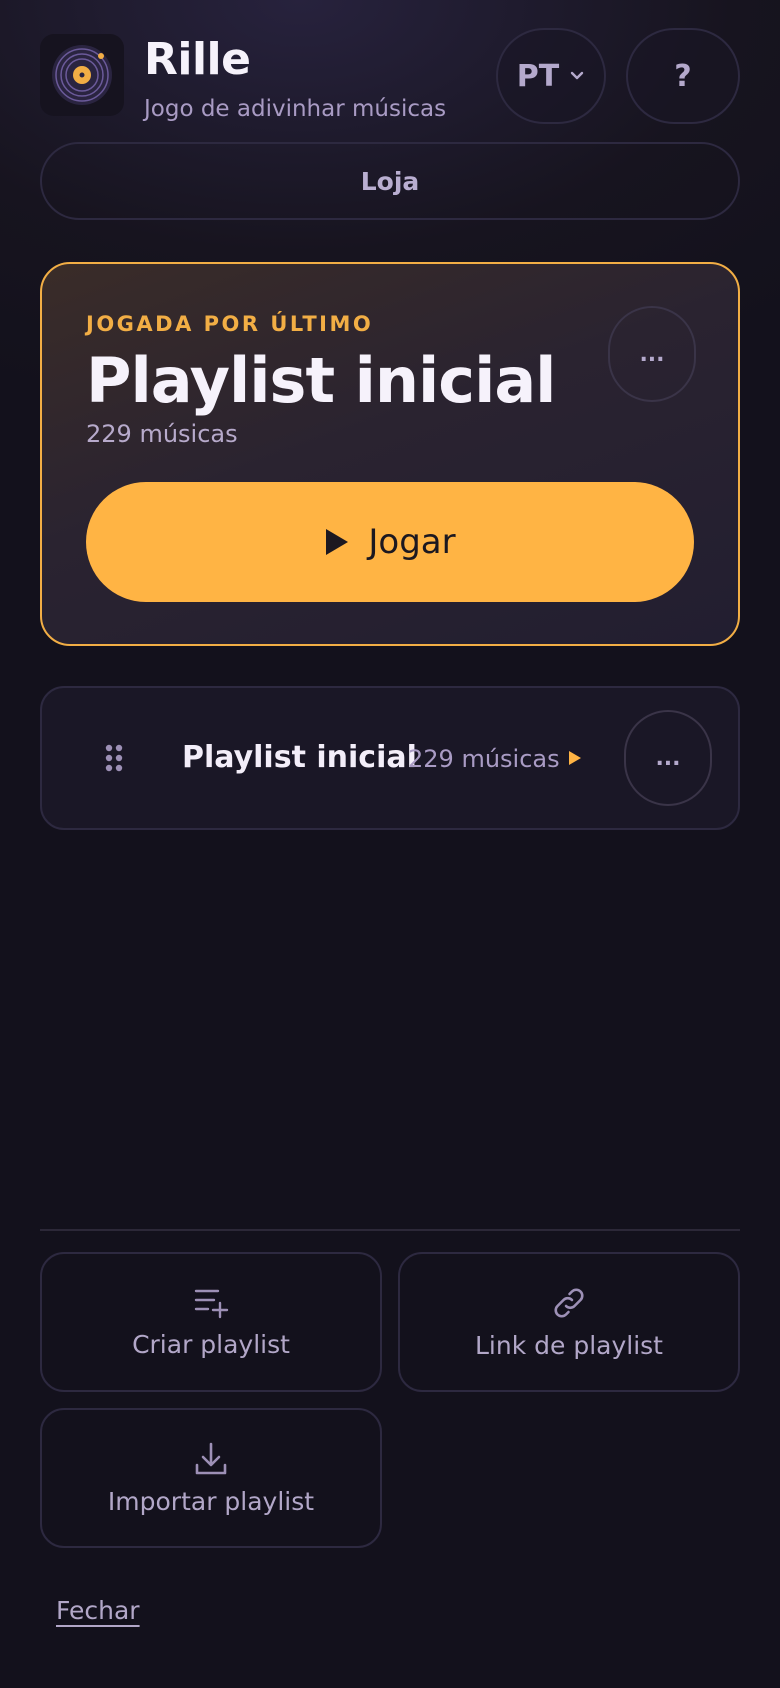  I want to click on app-title: Rille, so click(197, 59).